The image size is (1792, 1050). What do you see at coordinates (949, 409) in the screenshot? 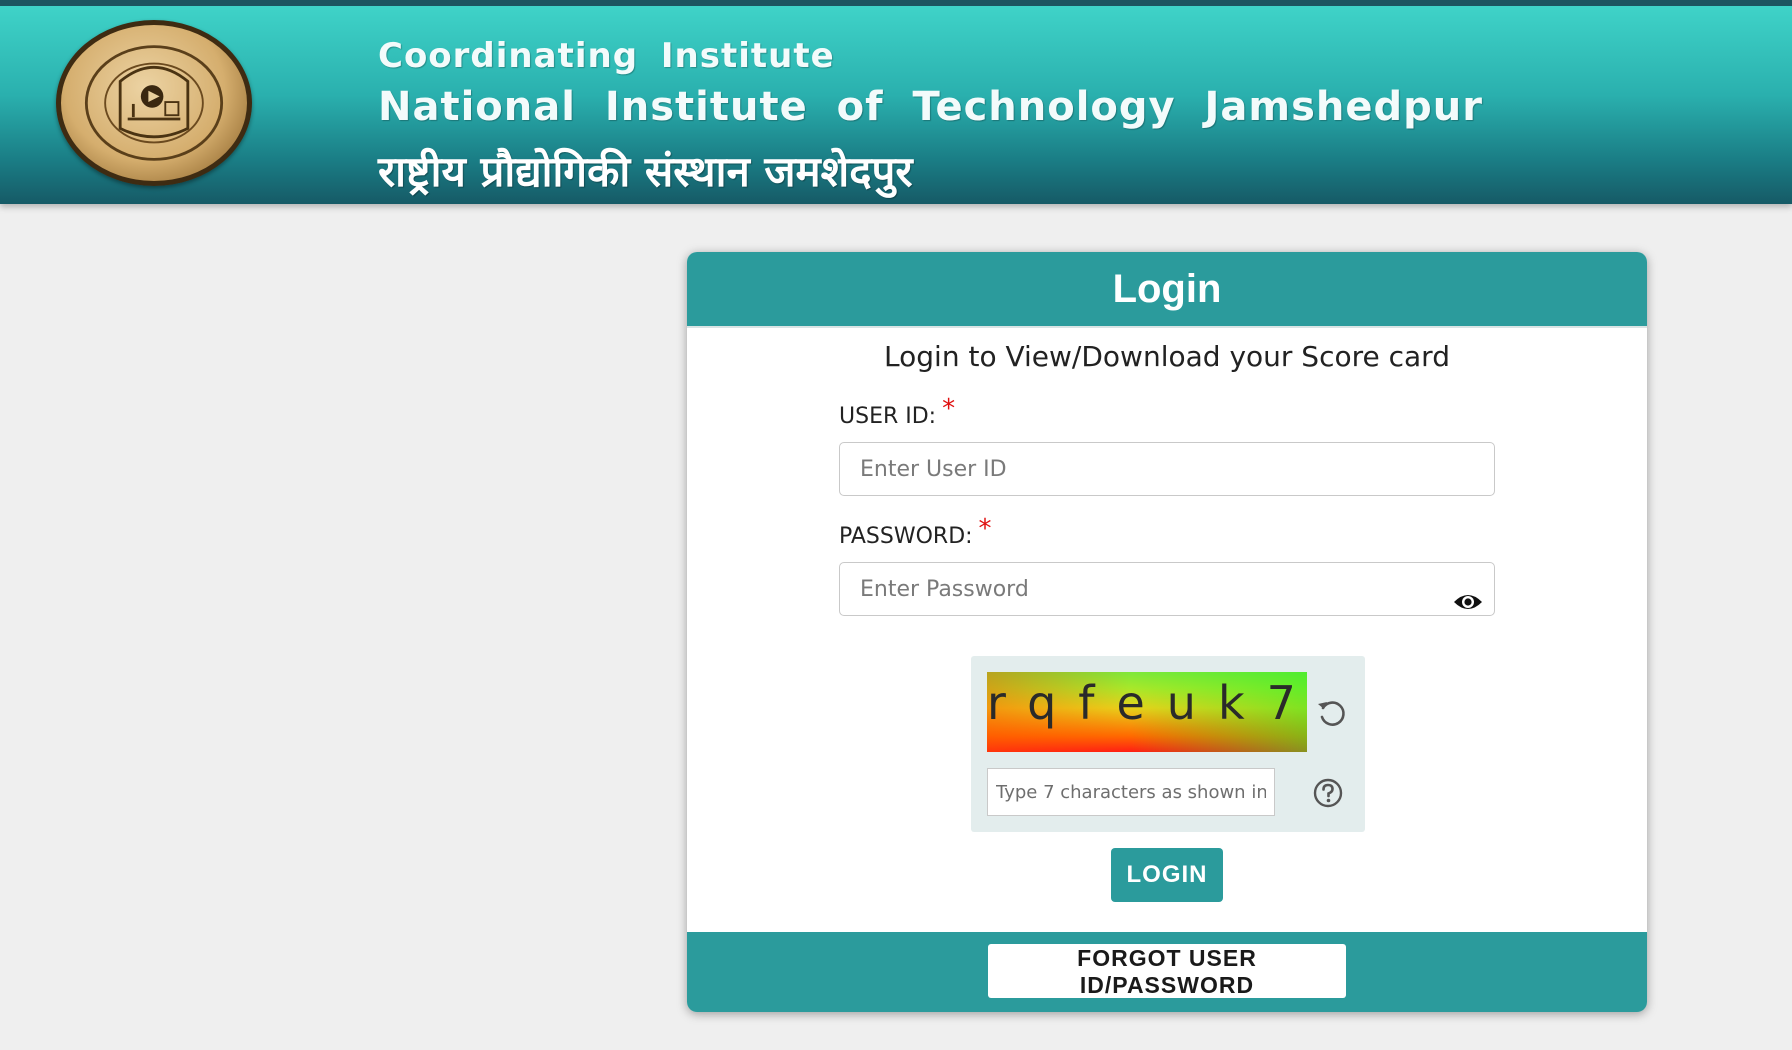
I see `user-id-required-mark: *` at bounding box center [949, 409].